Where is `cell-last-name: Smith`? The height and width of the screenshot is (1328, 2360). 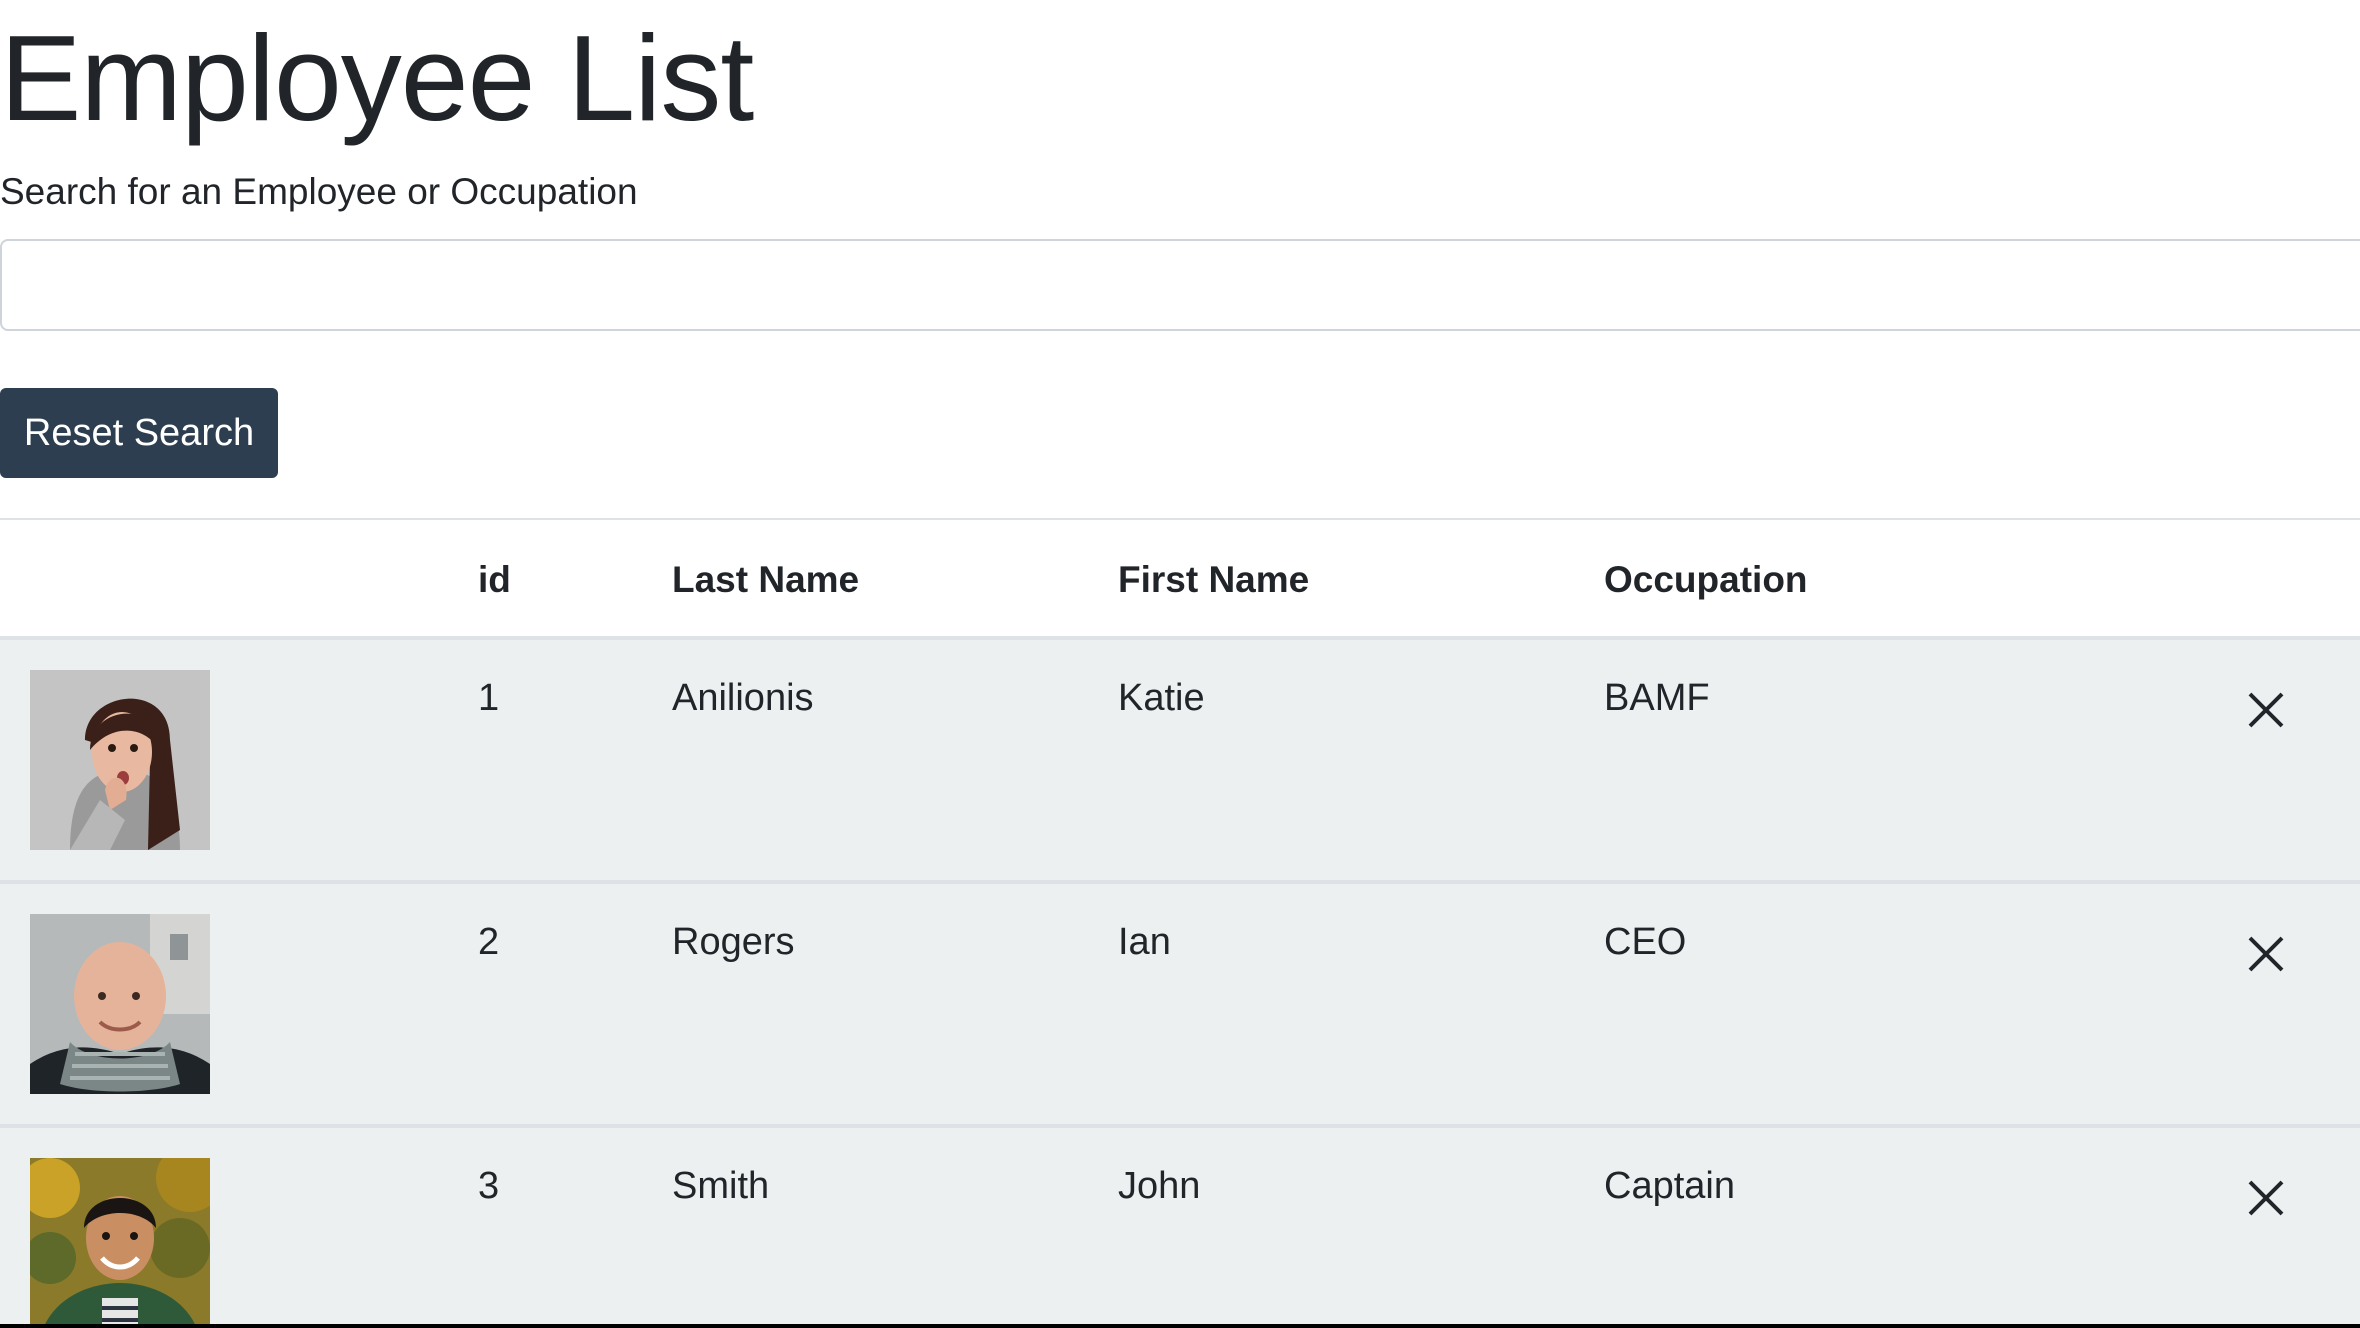 cell-last-name: Smith is located at coordinates (721, 1186).